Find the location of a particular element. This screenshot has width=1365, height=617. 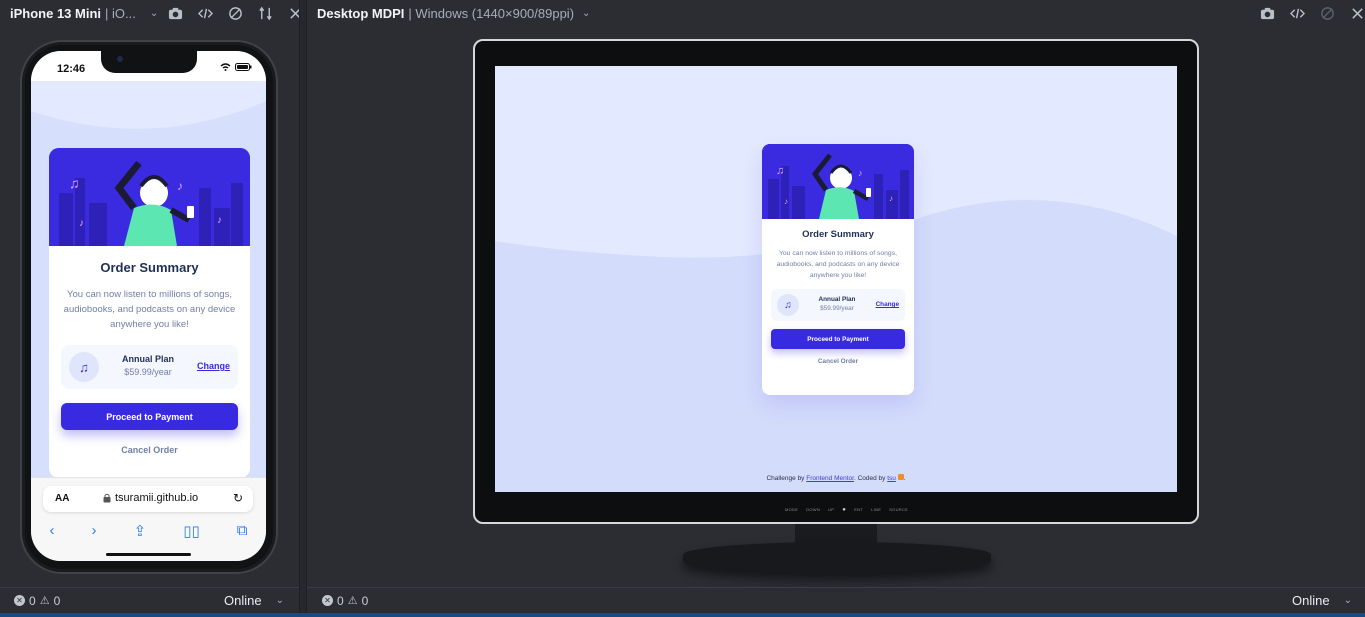

sync-scroll-icon is located at coordinates (265, 13).